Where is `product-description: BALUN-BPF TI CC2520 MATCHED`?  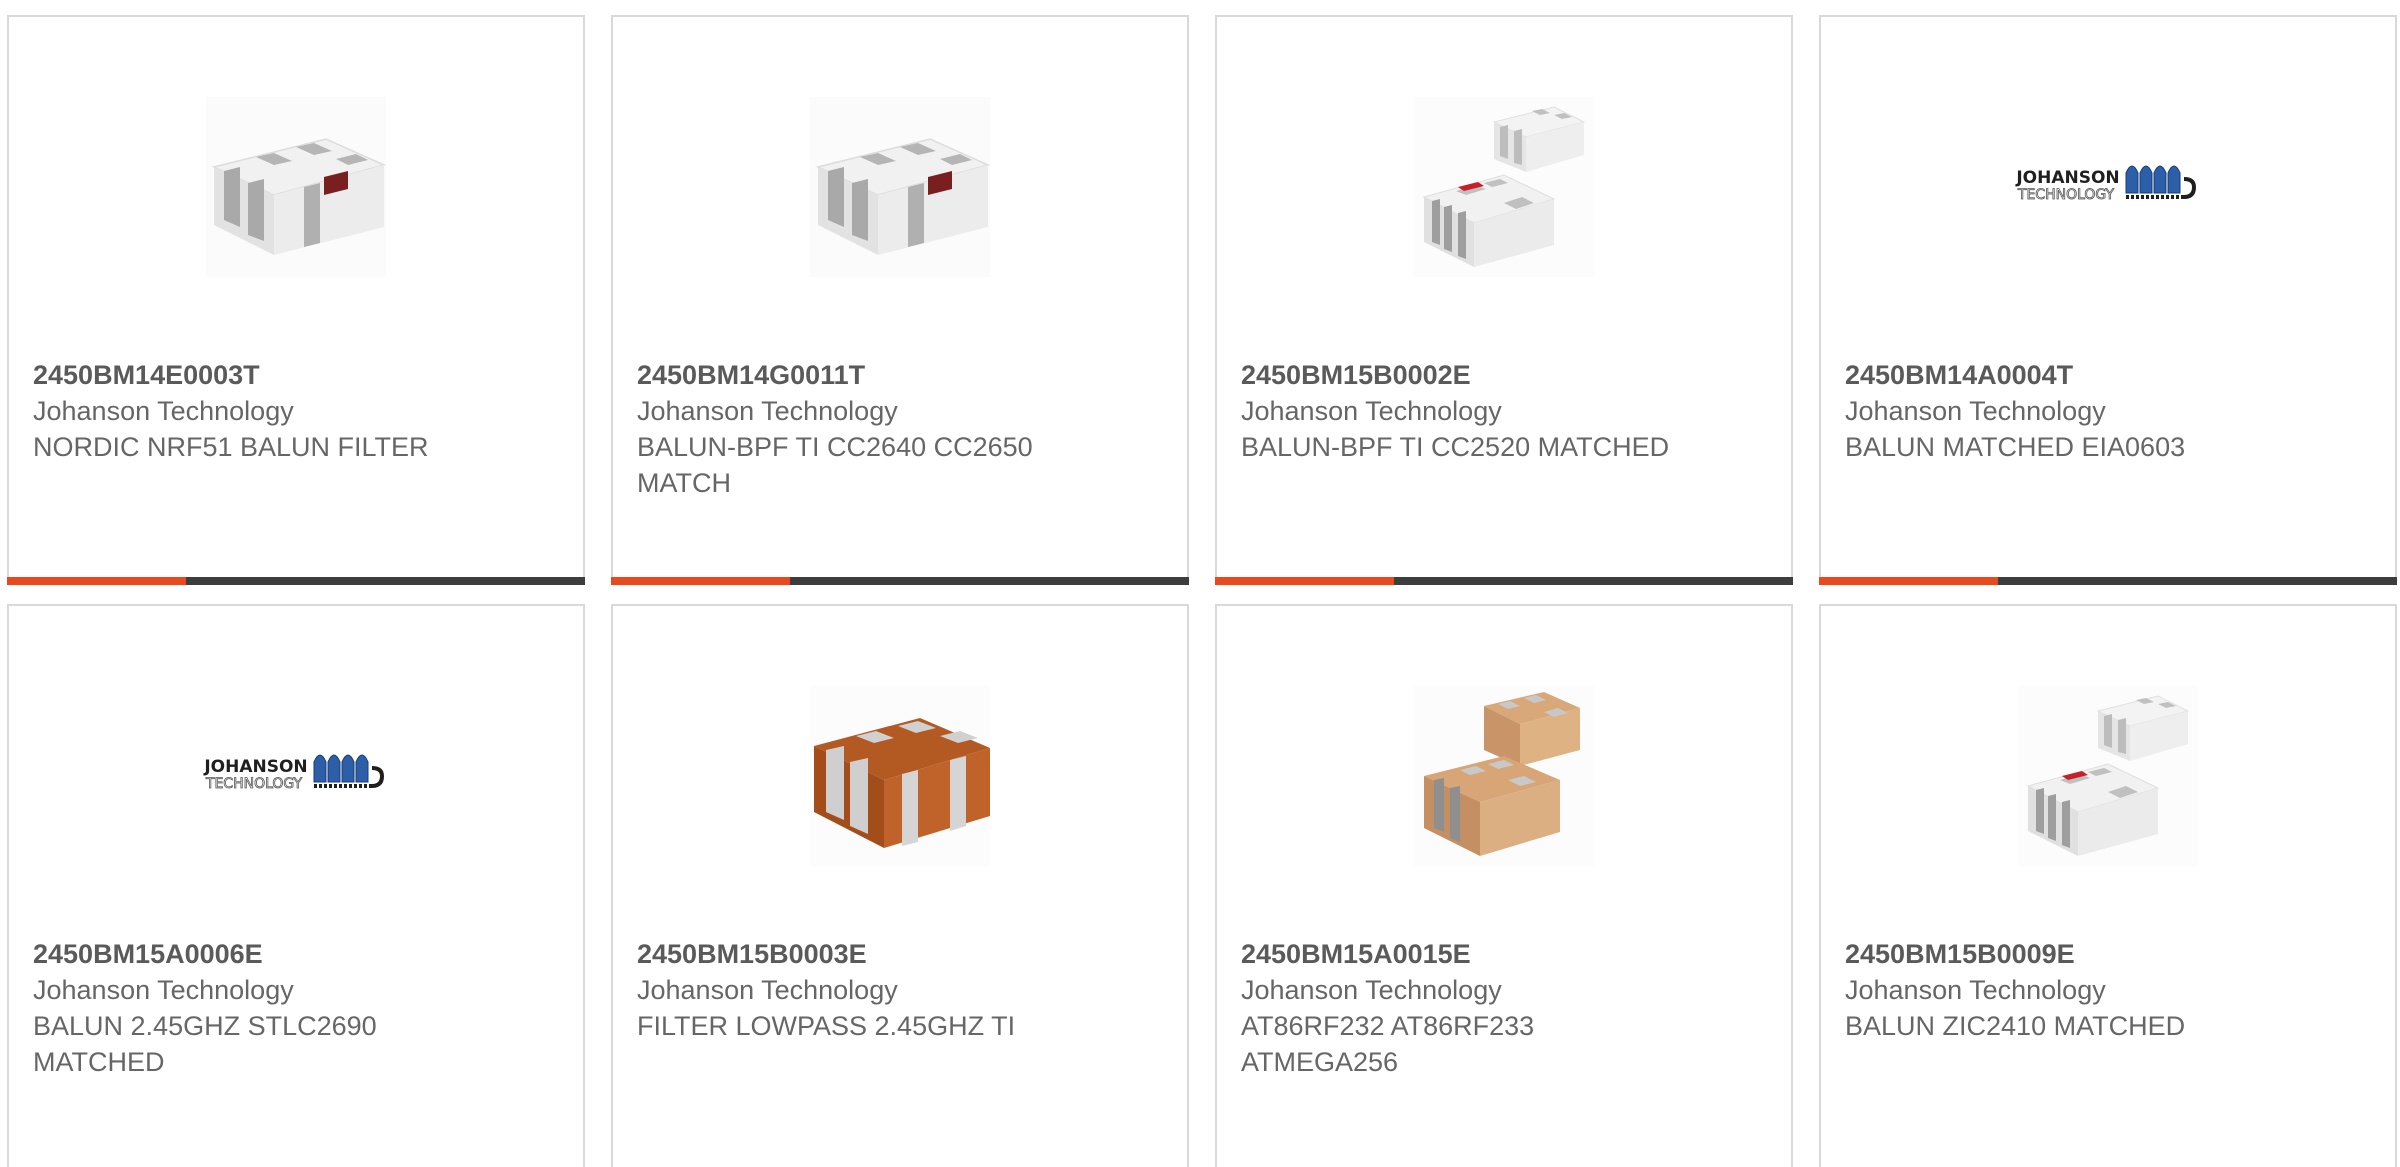
product-description: BALUN-BPF TI CC2520 MATCHED is located at coordinates (1455, 447).